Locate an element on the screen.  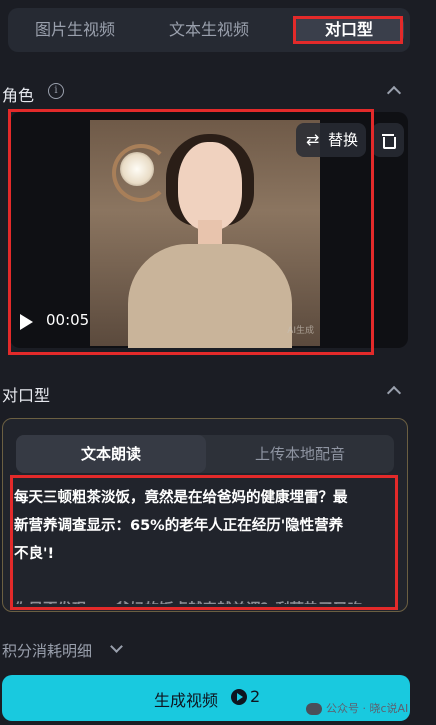
replace-button: ⇄ 替换 is located at coordinates (331, 140).